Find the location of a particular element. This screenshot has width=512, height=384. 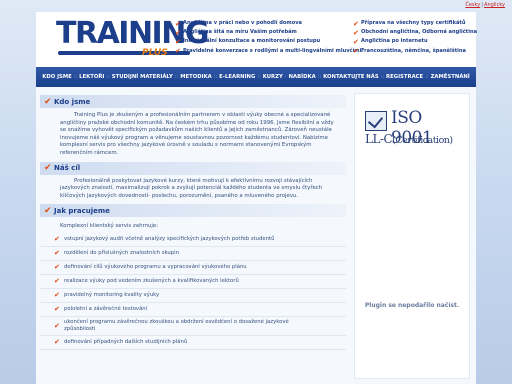

list-item: ✔ pravidelný monitoring kvality výuky is located at coordinates (193, 296).